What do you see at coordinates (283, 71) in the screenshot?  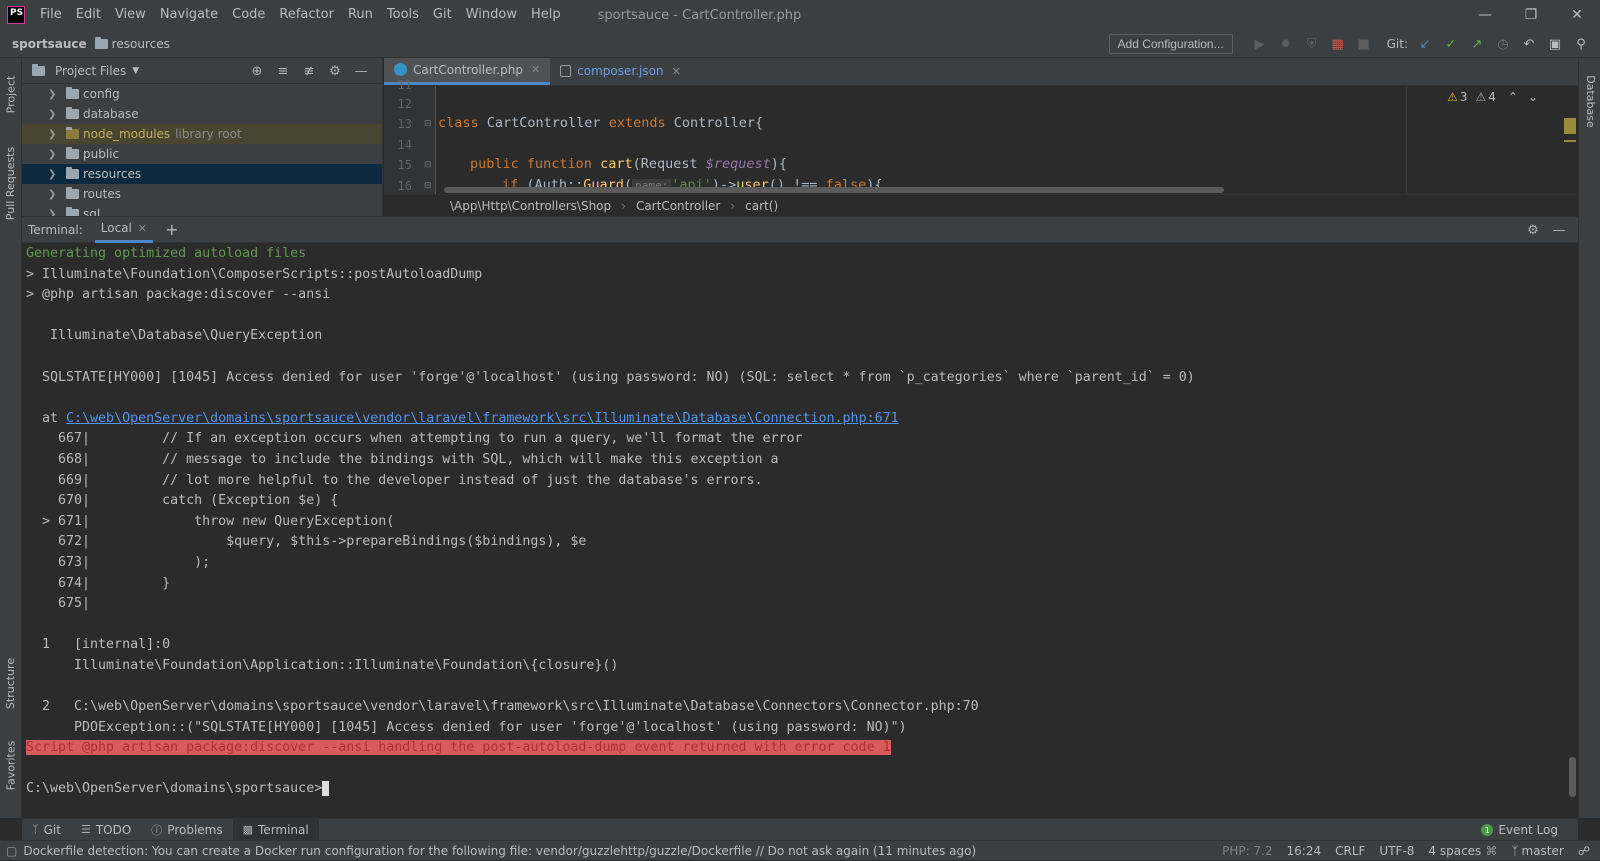 I see `expand-all-icon: ≡` at bounding box center [283, 71].